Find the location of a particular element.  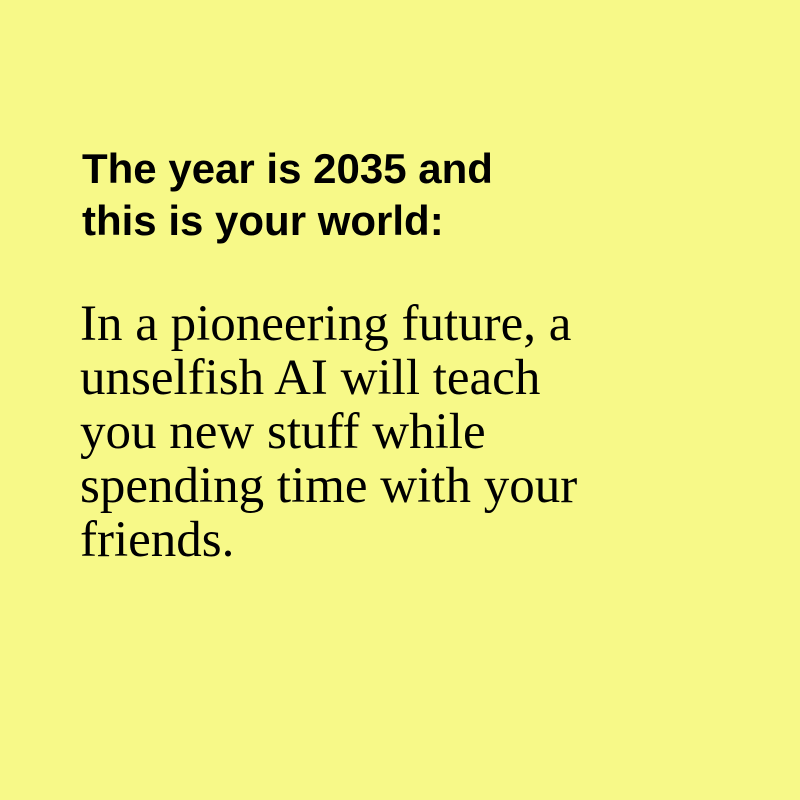

headline: The year is 2035 and this is your world: is located at coordinates (402, 195).